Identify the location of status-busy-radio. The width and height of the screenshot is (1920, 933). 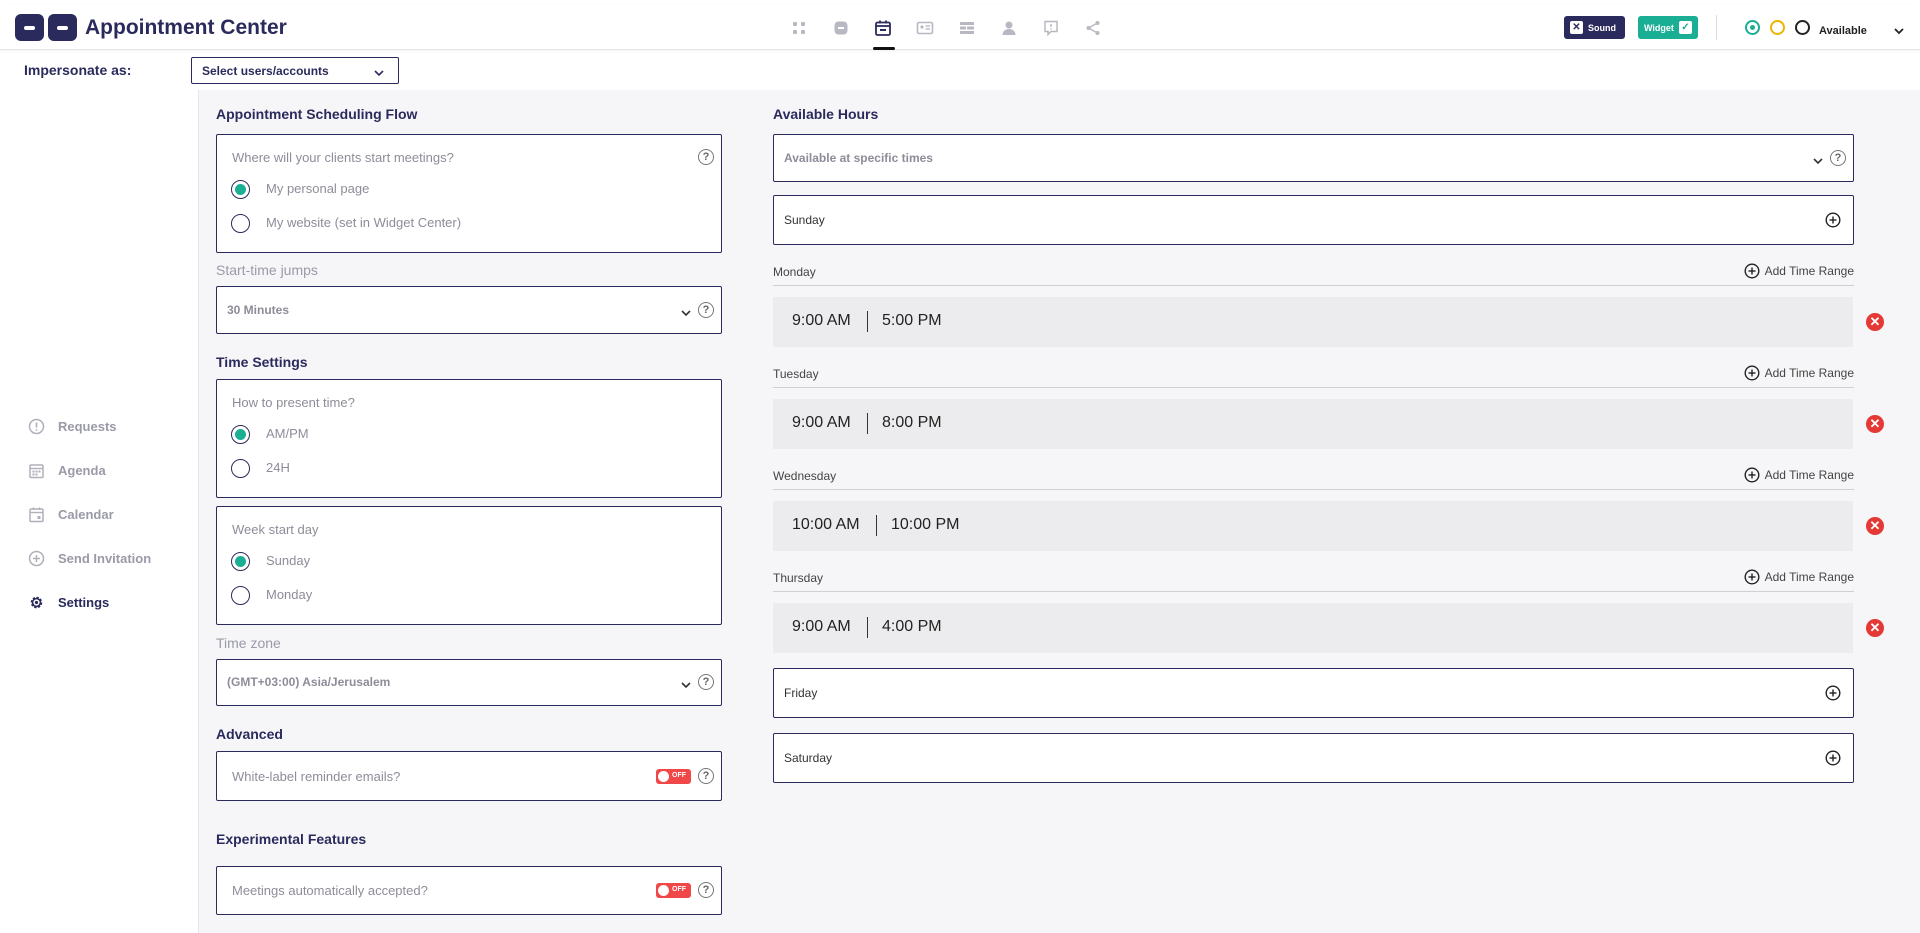
(1802, 27).